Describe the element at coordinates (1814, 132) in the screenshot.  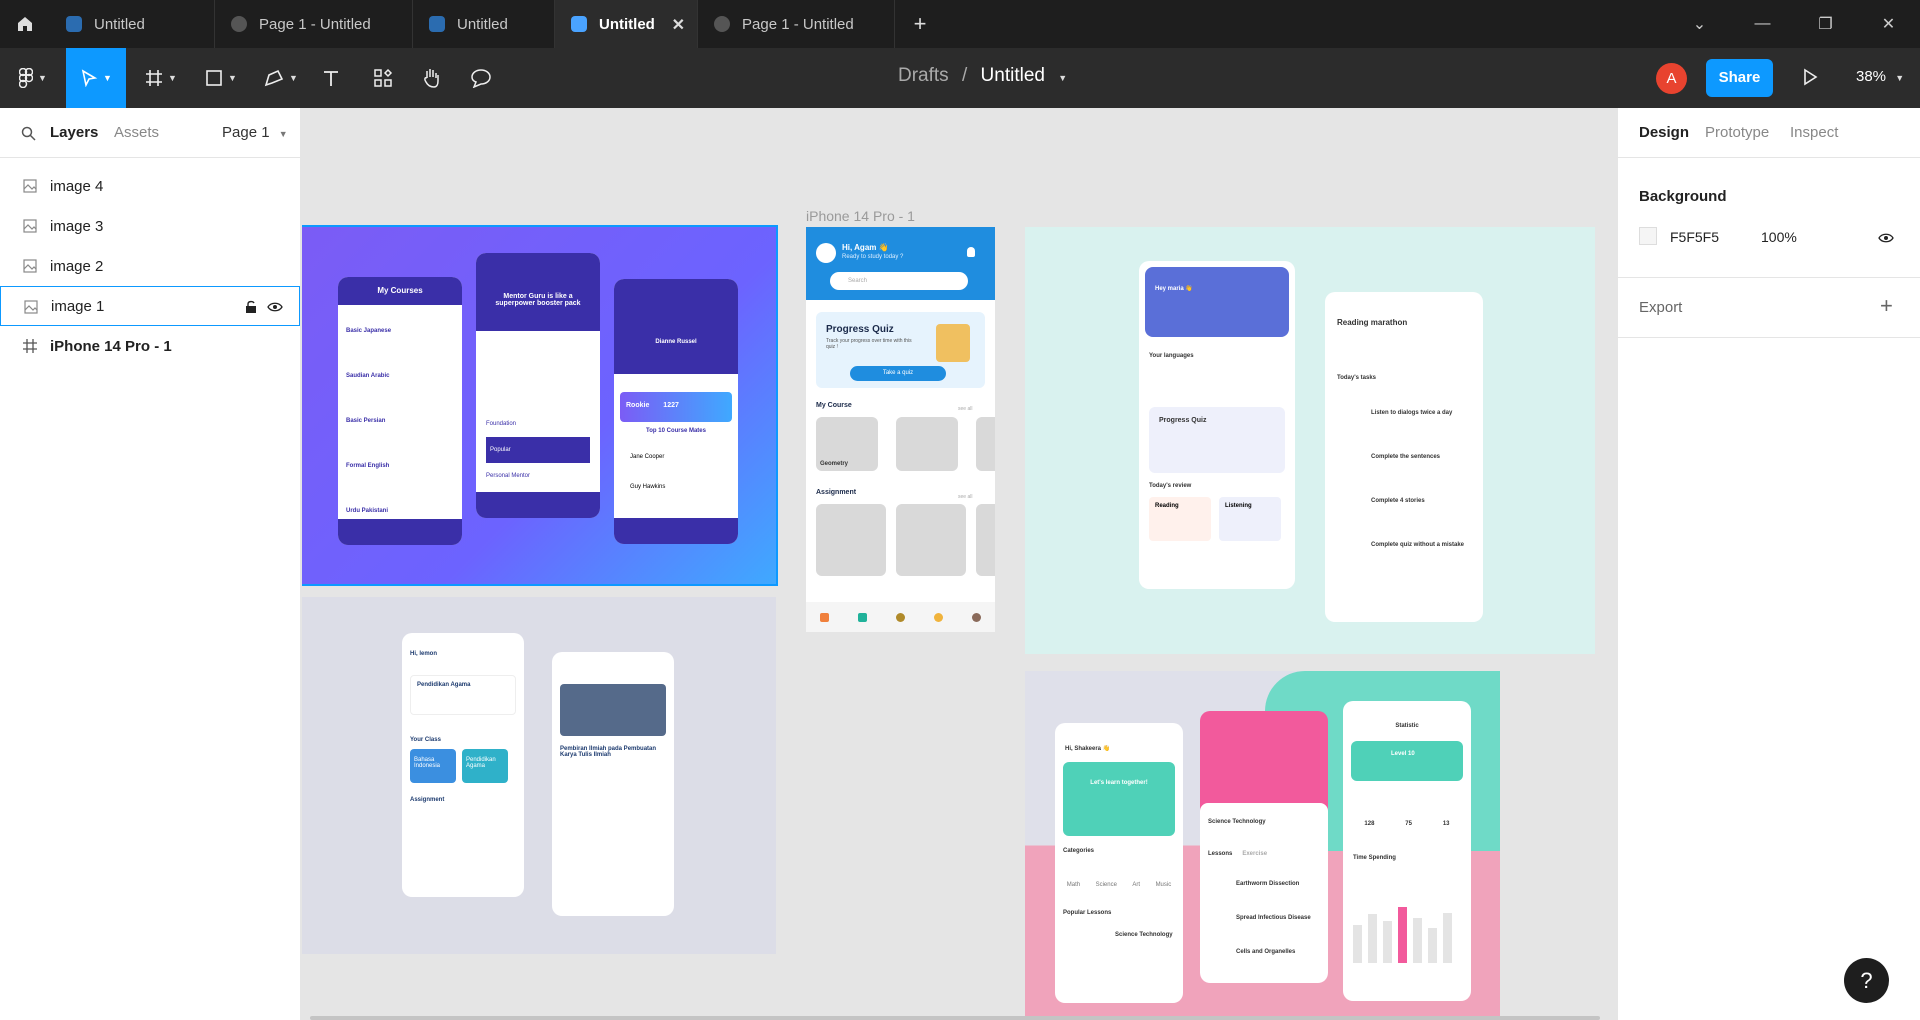
I see `tab-inspect: Inspect` at that location.